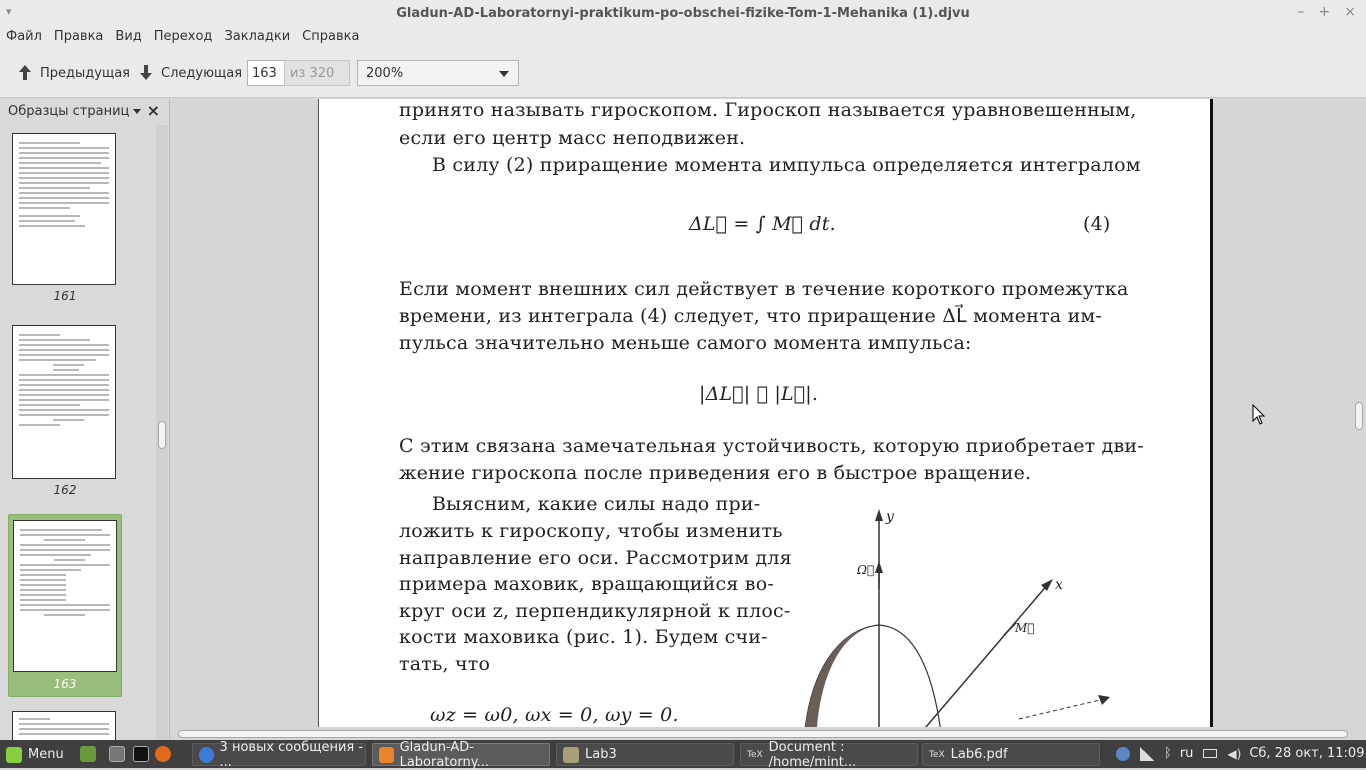 The image size is (1366, 770). Describe the element at coordinates (69, 111) in the screenshot. I see `sidebar-title: Образцы страниц` at that location.